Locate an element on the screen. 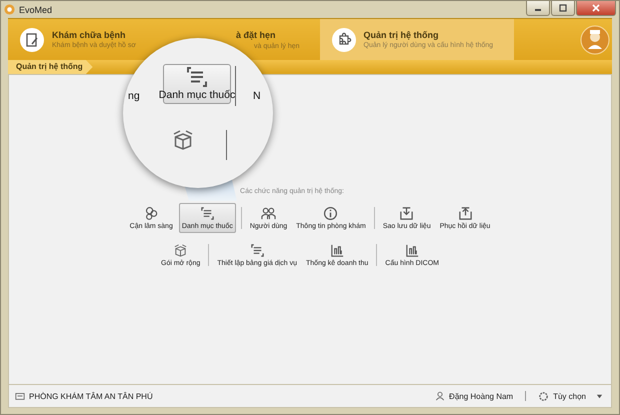 This screenshot has height=415, width=620. close-icon is located at coordinates (596, 8).